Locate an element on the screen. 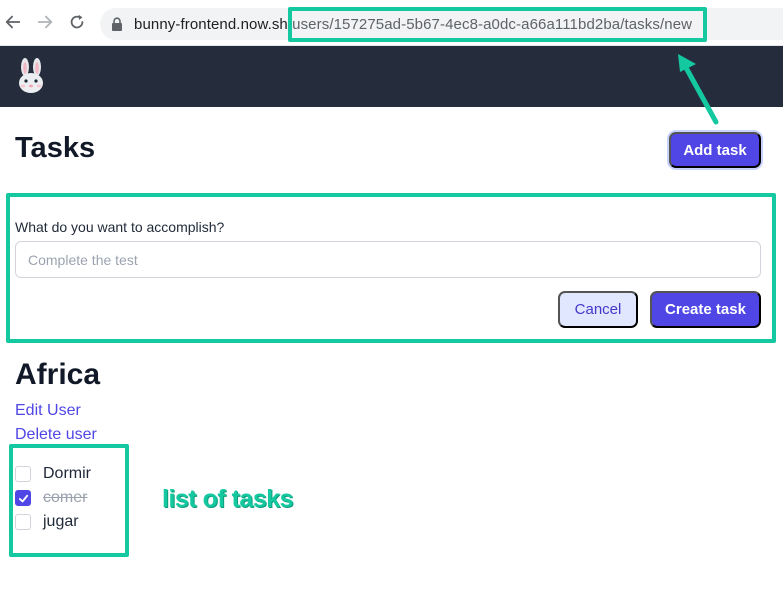 This screenshot has height=590, width=783. app-header is located at coordinates (391, 76).